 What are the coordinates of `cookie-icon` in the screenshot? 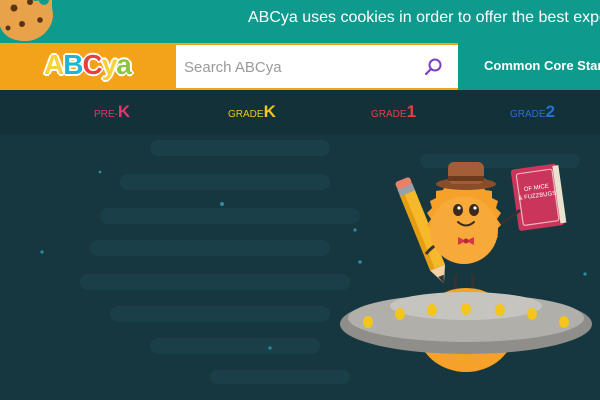 It's located at (26, 21).